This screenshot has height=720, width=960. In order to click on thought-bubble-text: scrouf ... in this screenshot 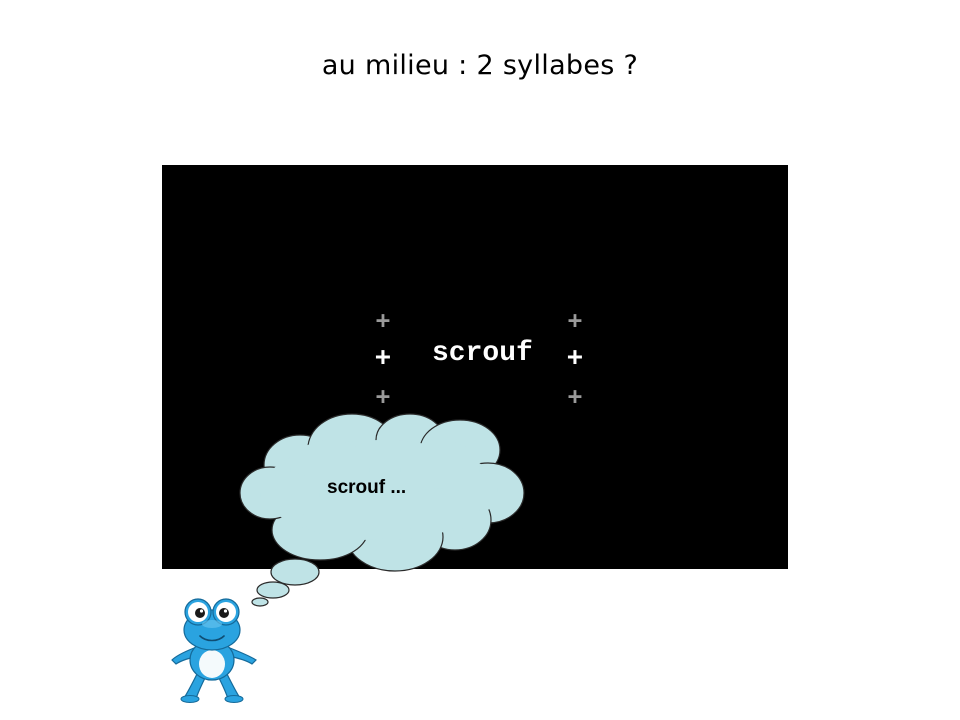, I will do `click(367, 487)`.